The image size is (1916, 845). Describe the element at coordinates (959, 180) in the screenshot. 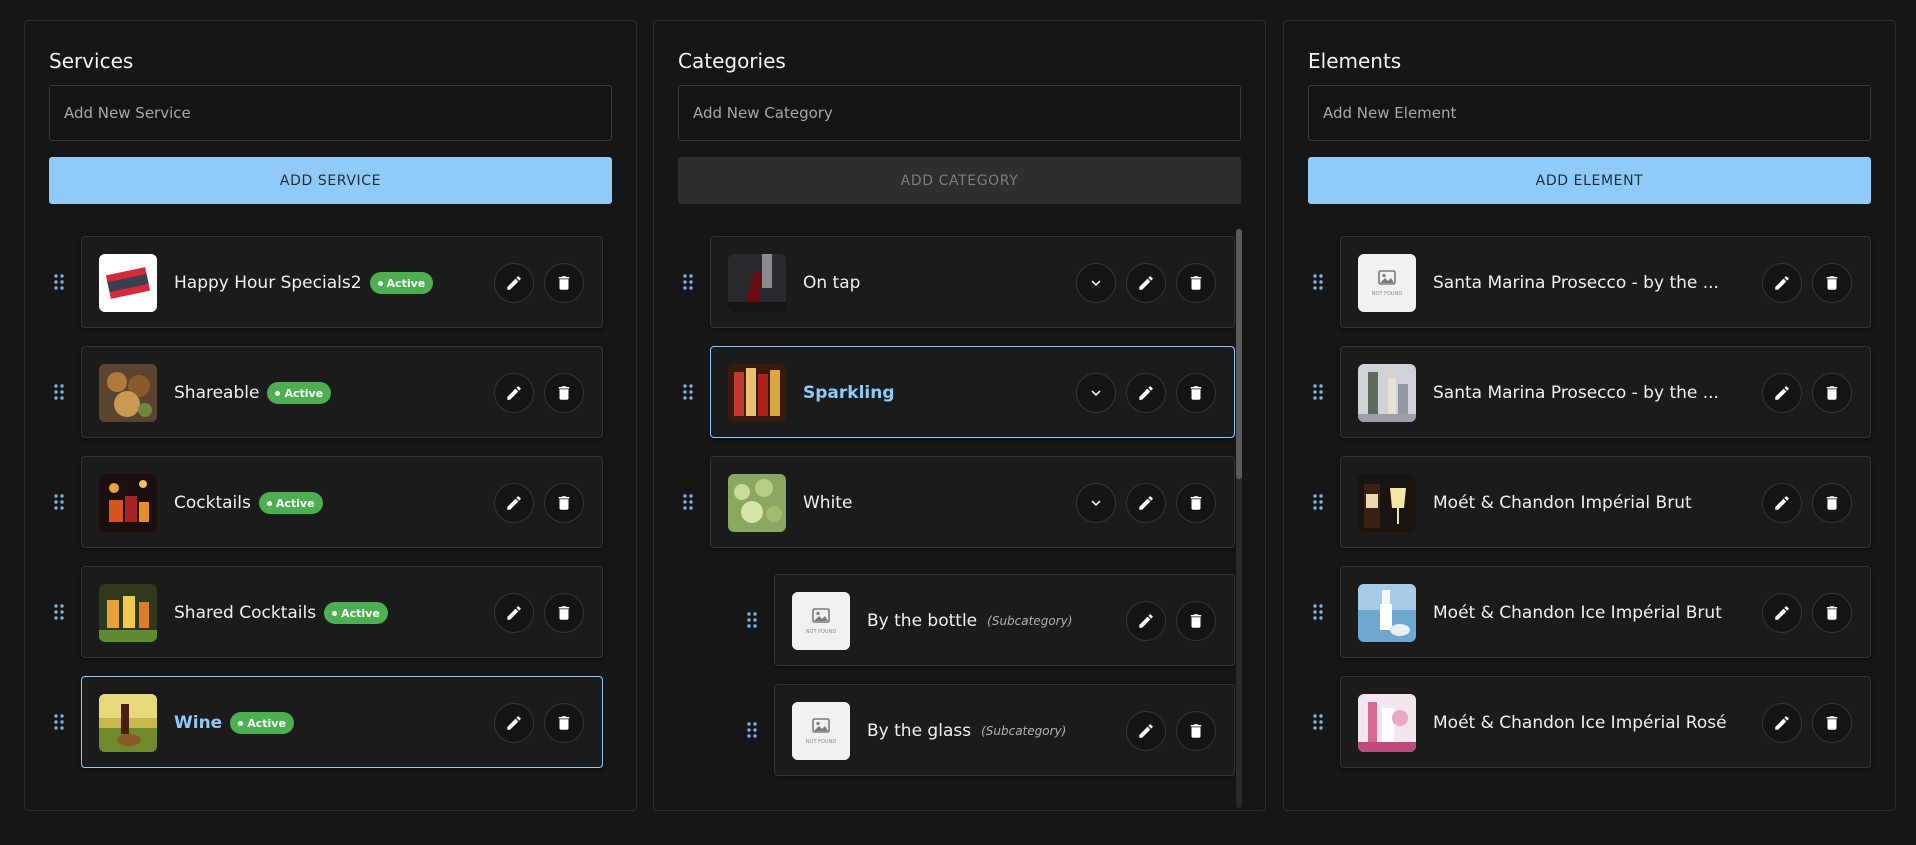

I see `add-category-button: ADD CATEGORY` at that location.